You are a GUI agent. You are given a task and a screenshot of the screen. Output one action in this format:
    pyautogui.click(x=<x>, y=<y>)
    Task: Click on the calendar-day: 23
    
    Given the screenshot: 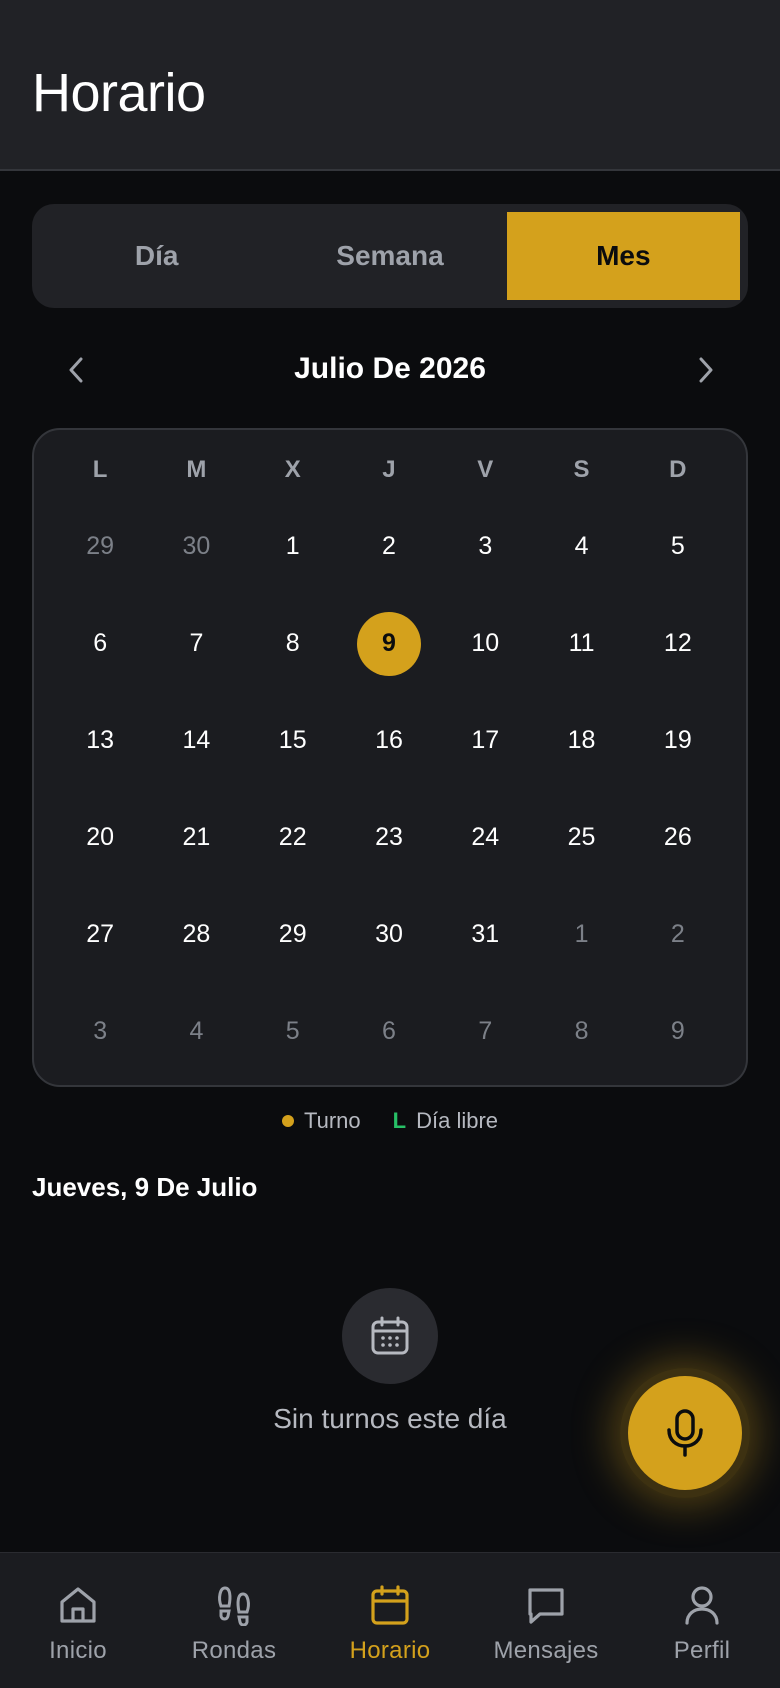 What is the action you would take?
    pyautogui.click(x=389, y=837)
    